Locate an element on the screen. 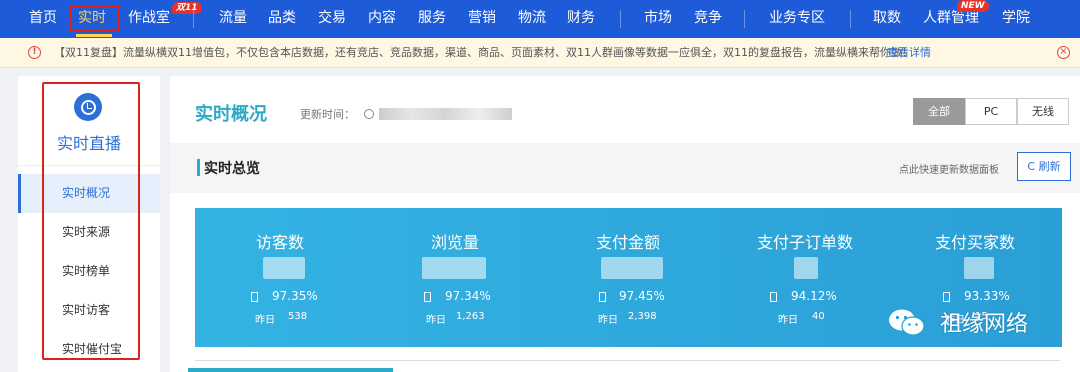 This screenshot has width=1080, height=372. refresh-hint: 点此快速更新数据面板 is located at coordinates (949, 170).